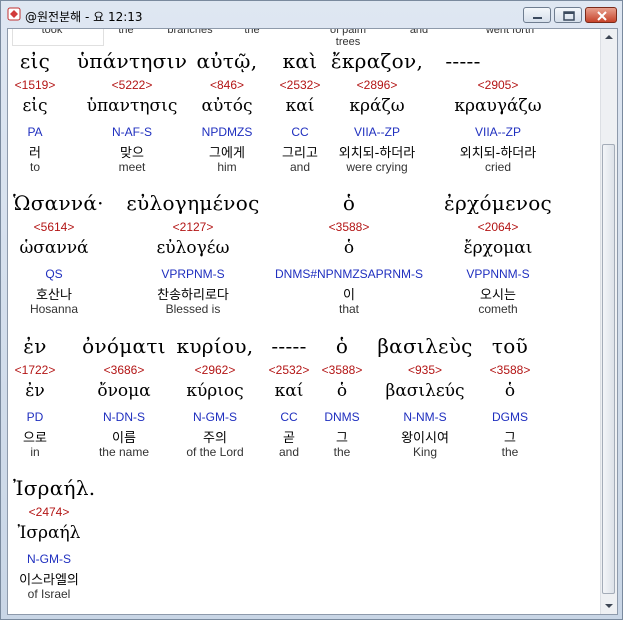 The image size is (623, 620). What do you see at coordinates (35, 370) in the screenshot?
I see `strongs-number: <1722>` at bounding box center [35, 370].